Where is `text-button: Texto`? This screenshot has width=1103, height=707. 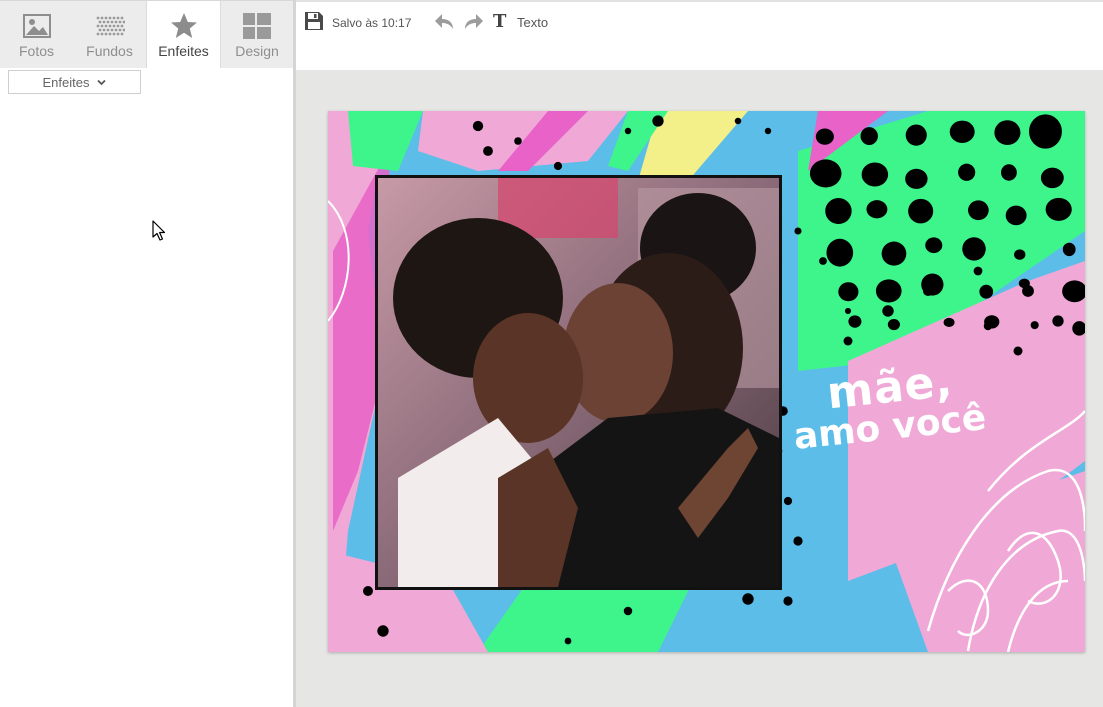
text-button: Texto is located at coordinates (532, 22).